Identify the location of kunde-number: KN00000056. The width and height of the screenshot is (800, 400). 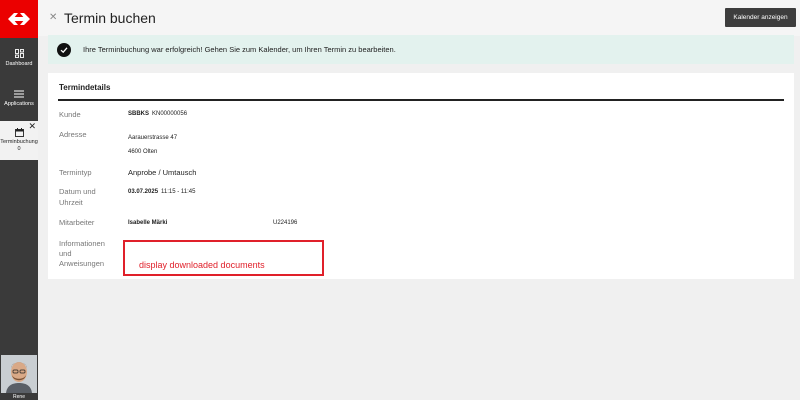
(170, 114).